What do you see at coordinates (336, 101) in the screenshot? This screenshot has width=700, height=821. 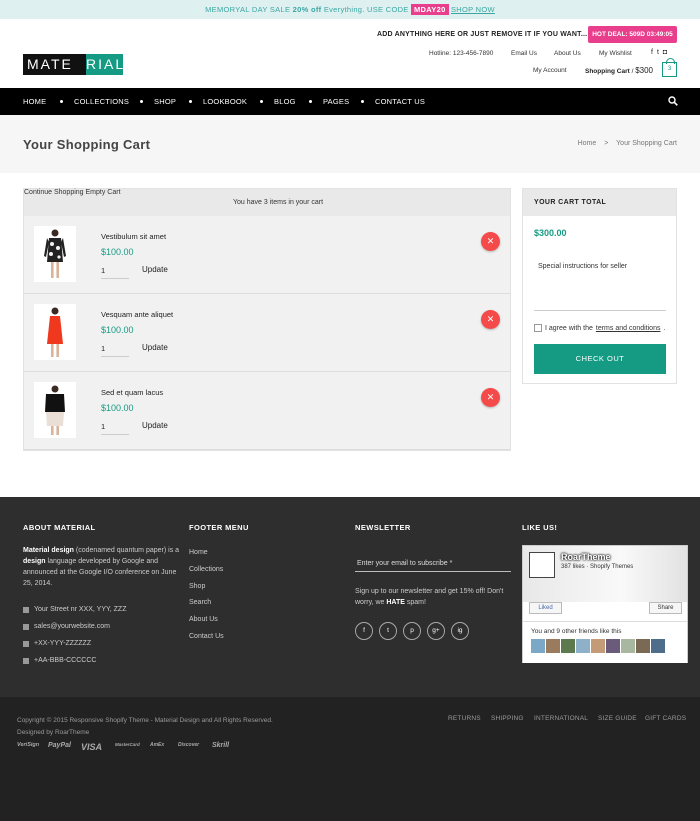 I see `nav-pages: PAGES` at bounding box center [336, 101].